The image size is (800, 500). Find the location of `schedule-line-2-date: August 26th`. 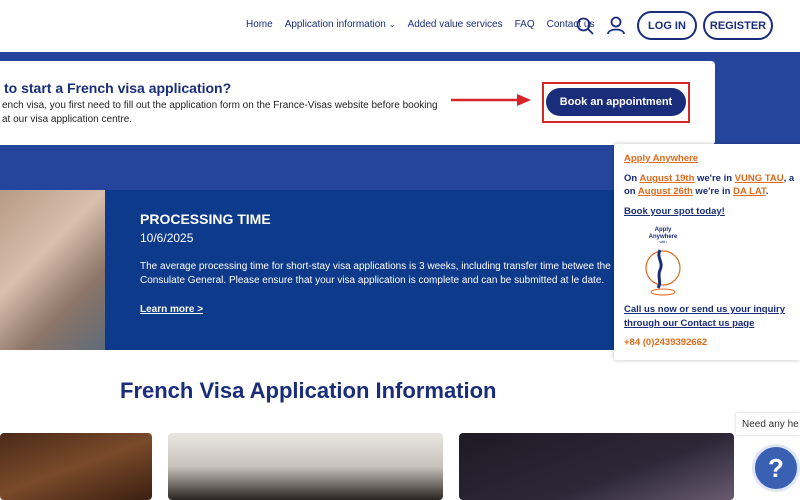

schedule-line-2-date: August 26th is located at coordinates (665, 191).